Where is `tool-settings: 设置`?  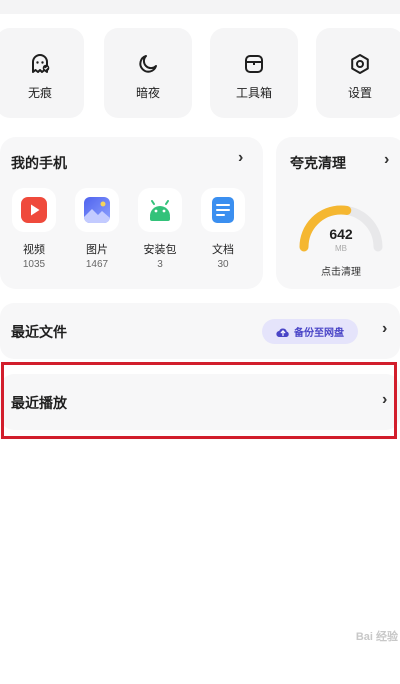 tool-settings: 设置 is located at coordinates (358, 73).